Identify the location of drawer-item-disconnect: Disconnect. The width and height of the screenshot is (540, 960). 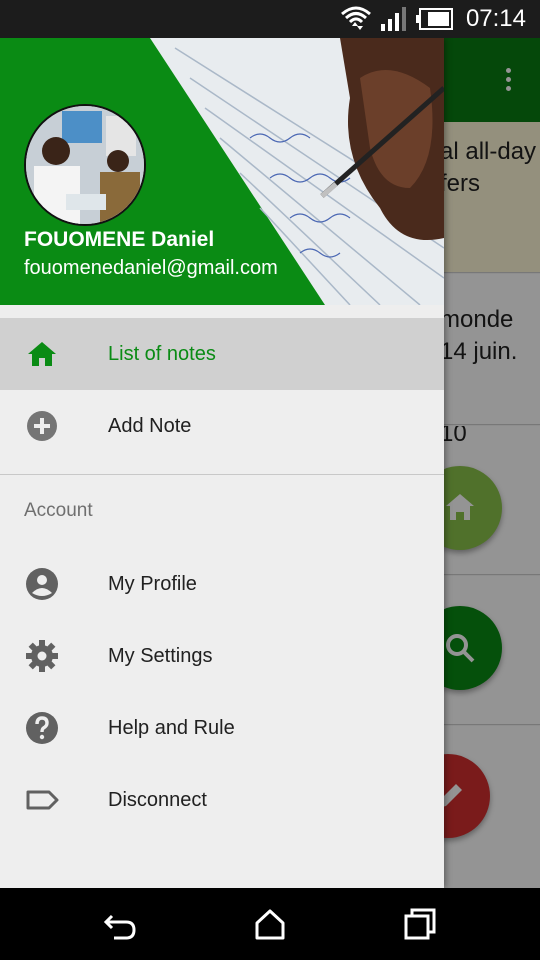
(222, 800).